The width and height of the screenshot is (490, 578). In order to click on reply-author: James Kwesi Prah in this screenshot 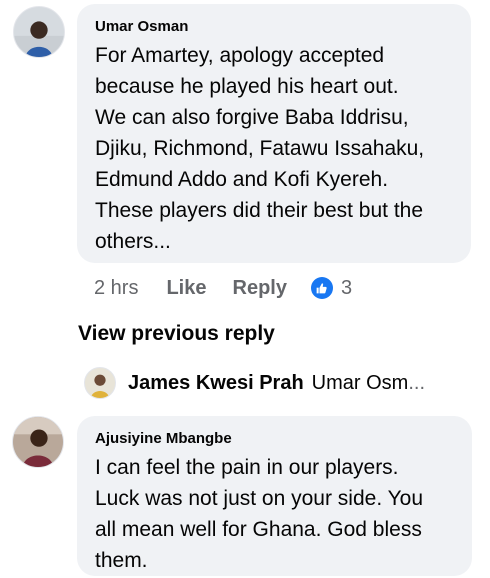, I will do `click(216, 382)`.